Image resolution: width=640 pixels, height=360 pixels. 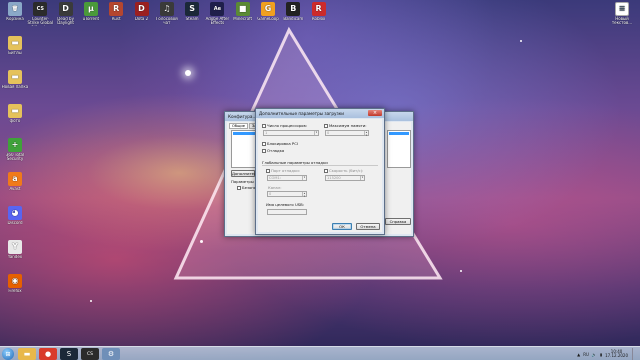 I want to click on taskbar: ⊞ ▬ ● S CS ⚙ ▲ RU 🔈 ▮ 10:40 17.12.2020, so click(x=320, y=353).